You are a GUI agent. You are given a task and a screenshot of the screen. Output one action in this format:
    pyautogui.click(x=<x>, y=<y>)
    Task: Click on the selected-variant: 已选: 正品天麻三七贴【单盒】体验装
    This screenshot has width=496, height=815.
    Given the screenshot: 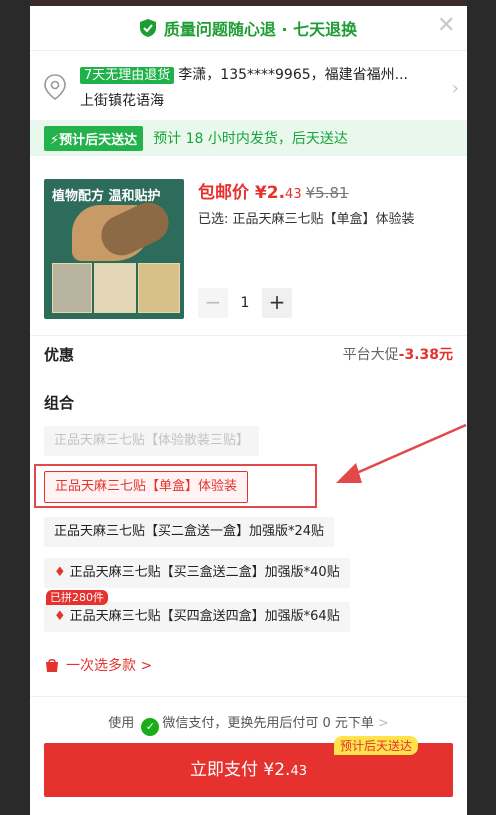 What is the action you would take?
    pyautogui.click(x=306, y=219)
    